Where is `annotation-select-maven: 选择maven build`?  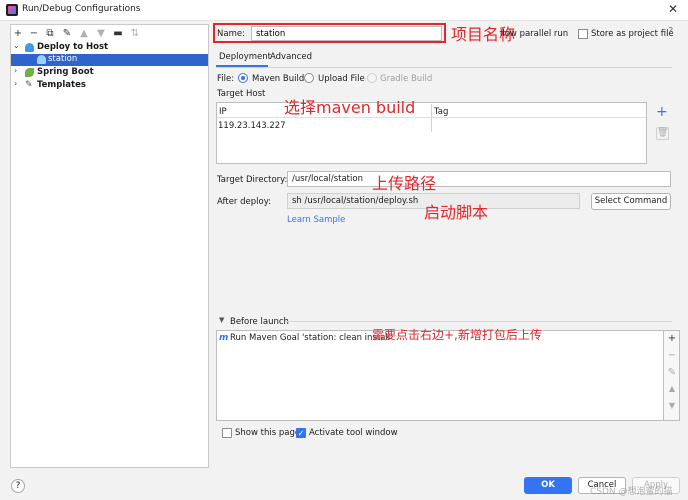
annotation-select-maven: 选择maven build is located at coordinates (350, 107).